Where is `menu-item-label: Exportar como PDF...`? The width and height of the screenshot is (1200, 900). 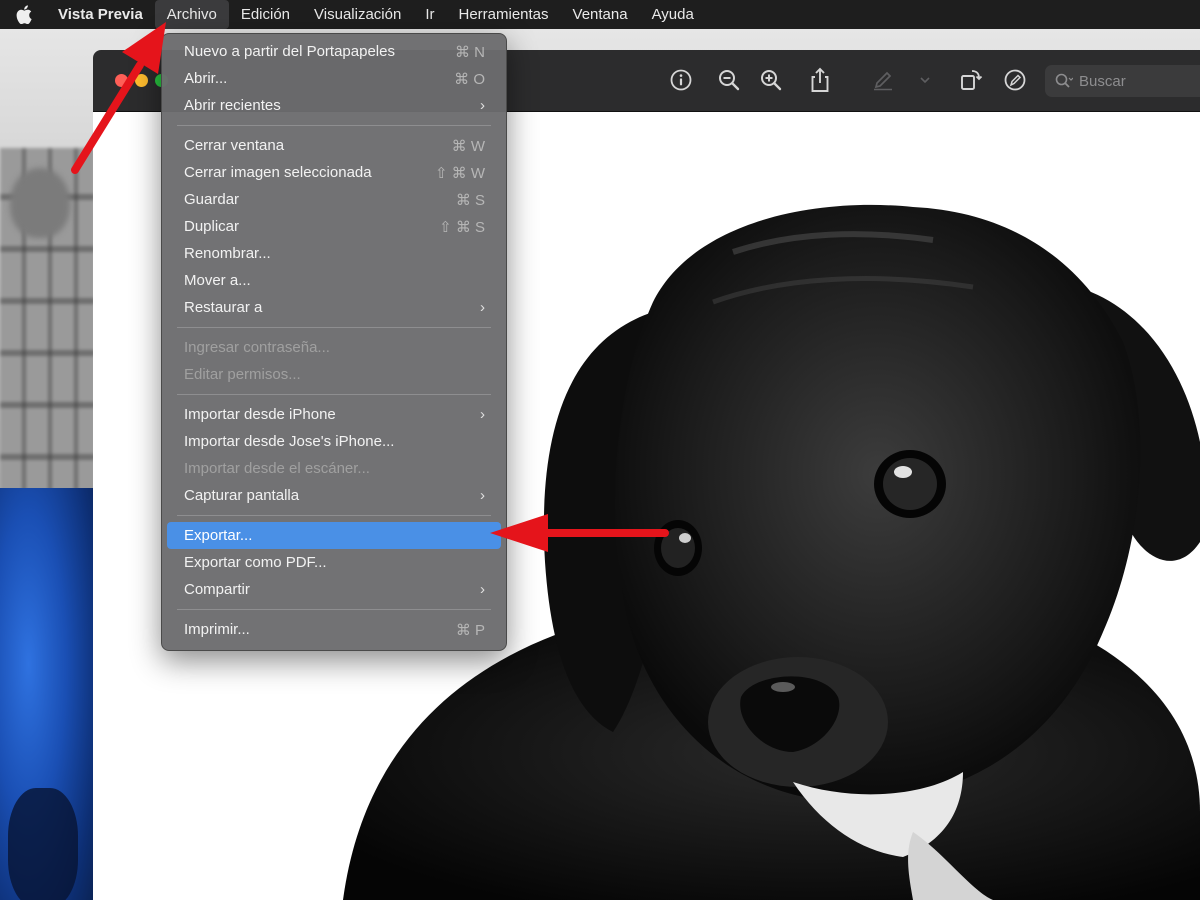 menu-item-label: Exportar como PDF... is located at coordinates (255, 562).